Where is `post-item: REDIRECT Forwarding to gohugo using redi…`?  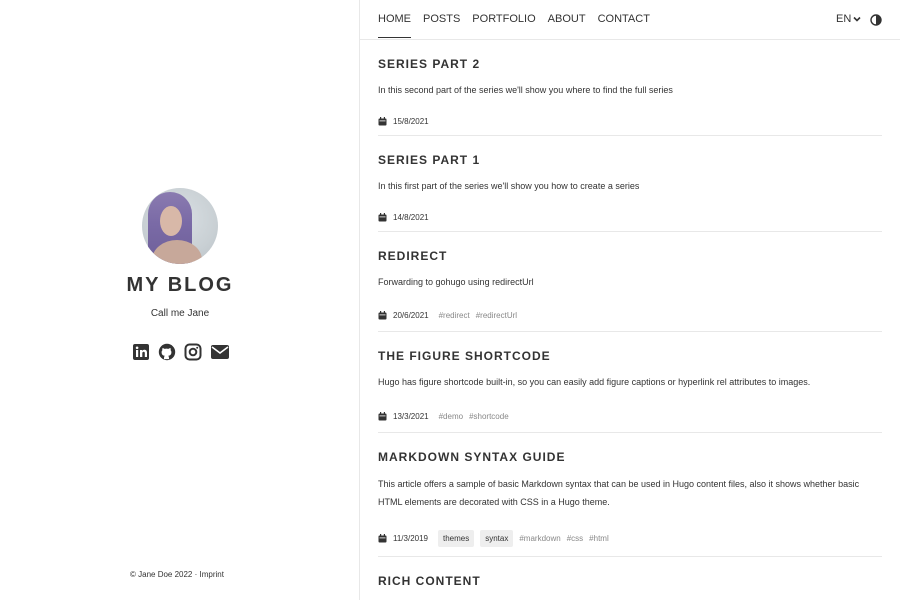
post-item: REDIRECT Forwarding to gohugo using redi… is located at coordinates (630, 282).